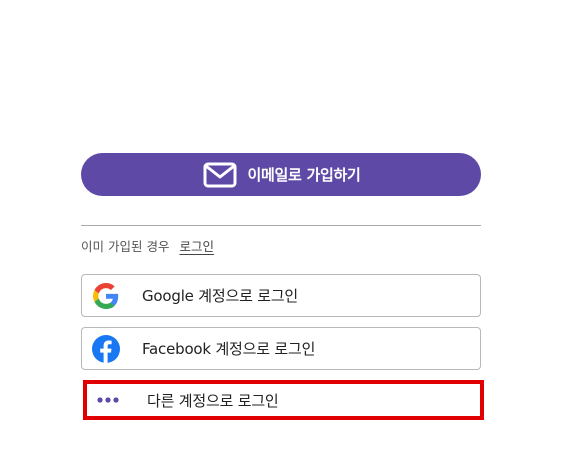 Image resolution: width=574 pixels, height=470 pixels. I want to click on already-registered-row: 이미 가입된 경우 로그인, so click(147, 245).